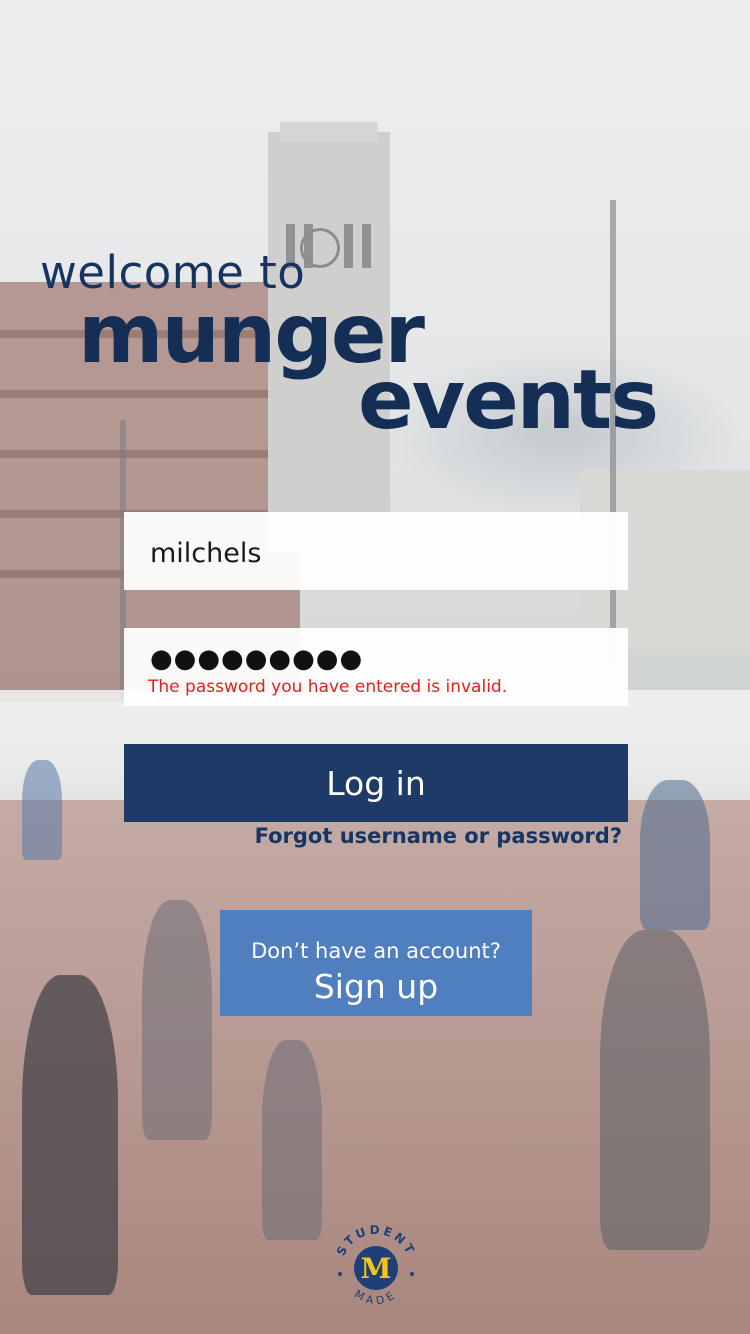 The width and height of the screenshot is (750, 1334). I want to click on forgot-link-container: Forgot username or password?, so click(436, 836).